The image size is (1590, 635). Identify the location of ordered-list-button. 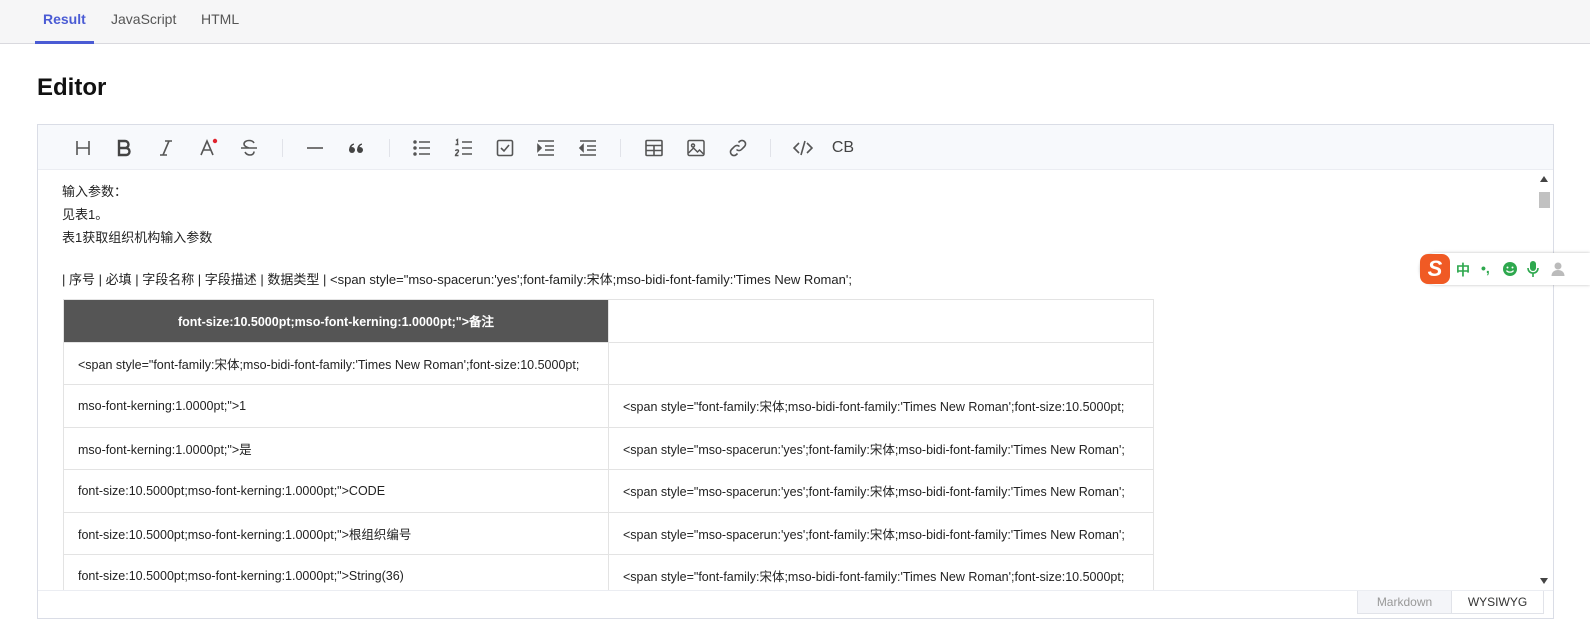
(464, 148).